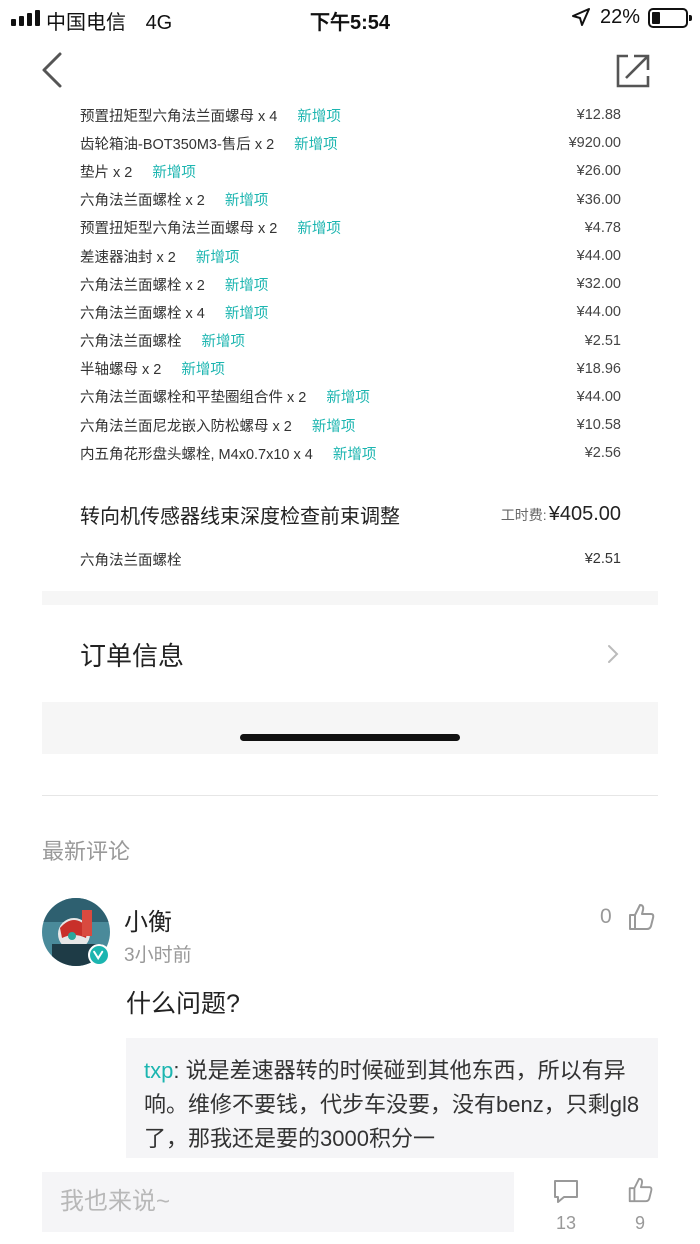 The height and width of the screenshot is (1244, 700). I want to click on service-part-row: 六角法兰面螺栓 ¥2.51, so click(350, 559).